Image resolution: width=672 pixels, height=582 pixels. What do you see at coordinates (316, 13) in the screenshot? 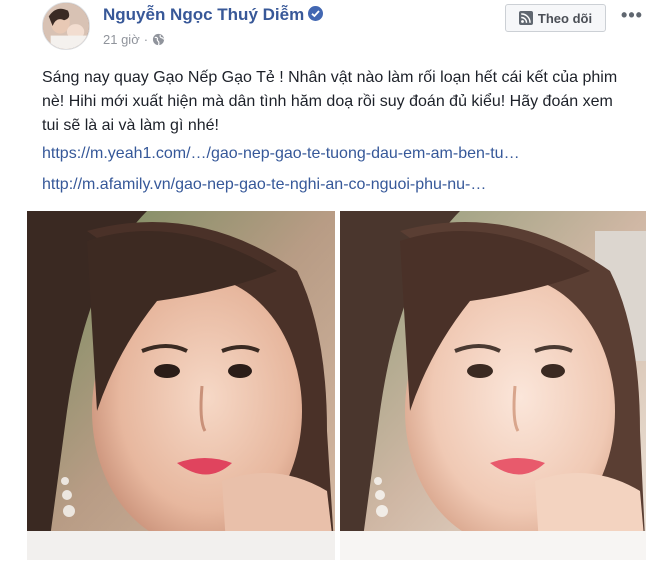
I see `verified-badge-icon` at bounding box center [316, 13].